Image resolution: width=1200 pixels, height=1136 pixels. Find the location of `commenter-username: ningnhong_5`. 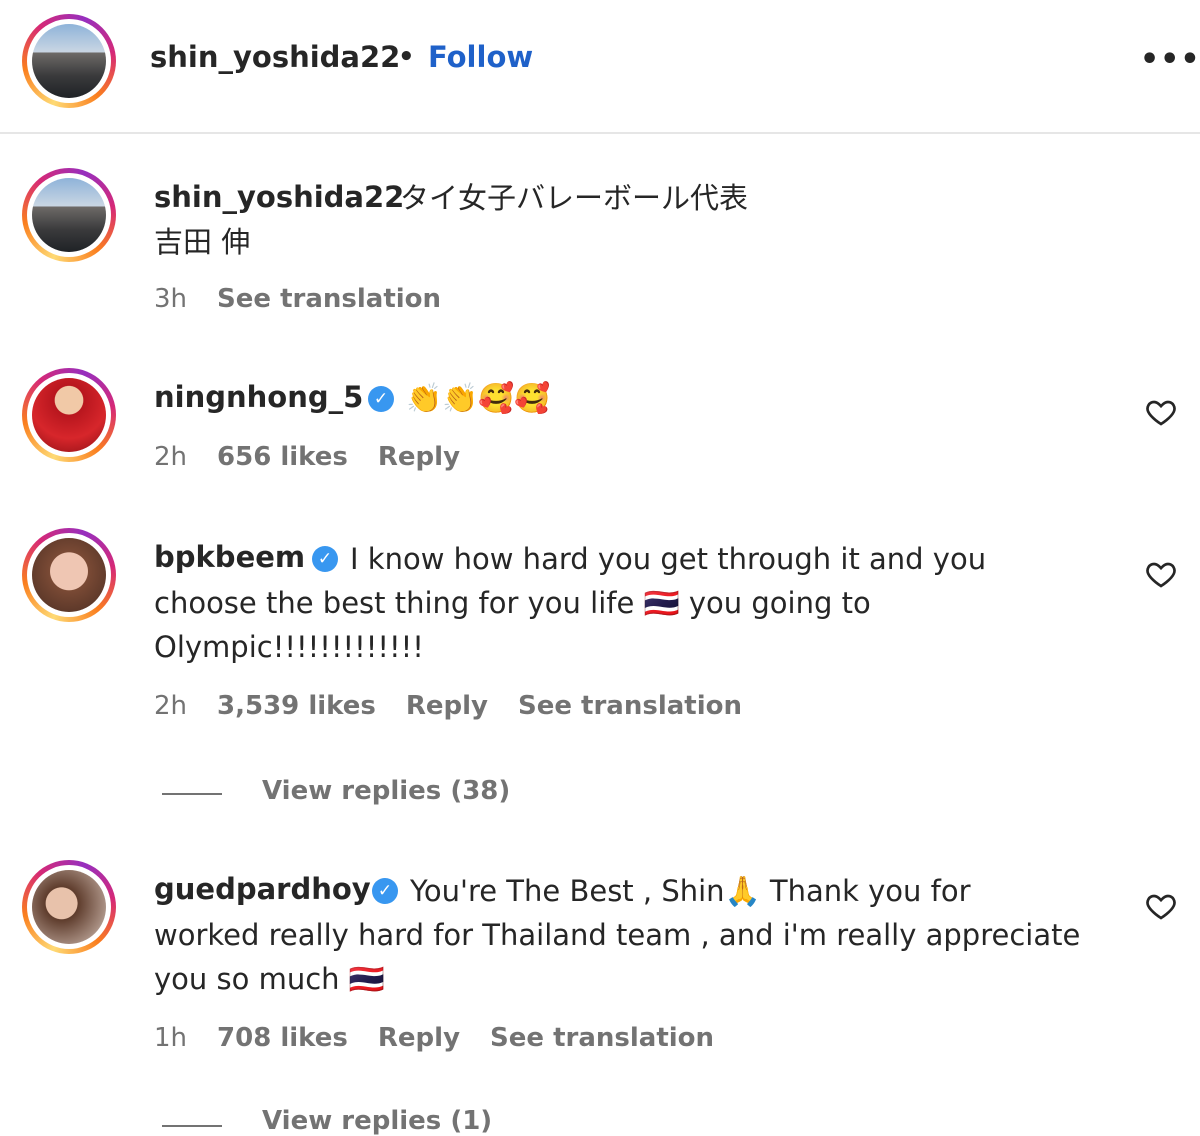

commenter-username: ningnhong_5 is located at coordinates (258, 397).